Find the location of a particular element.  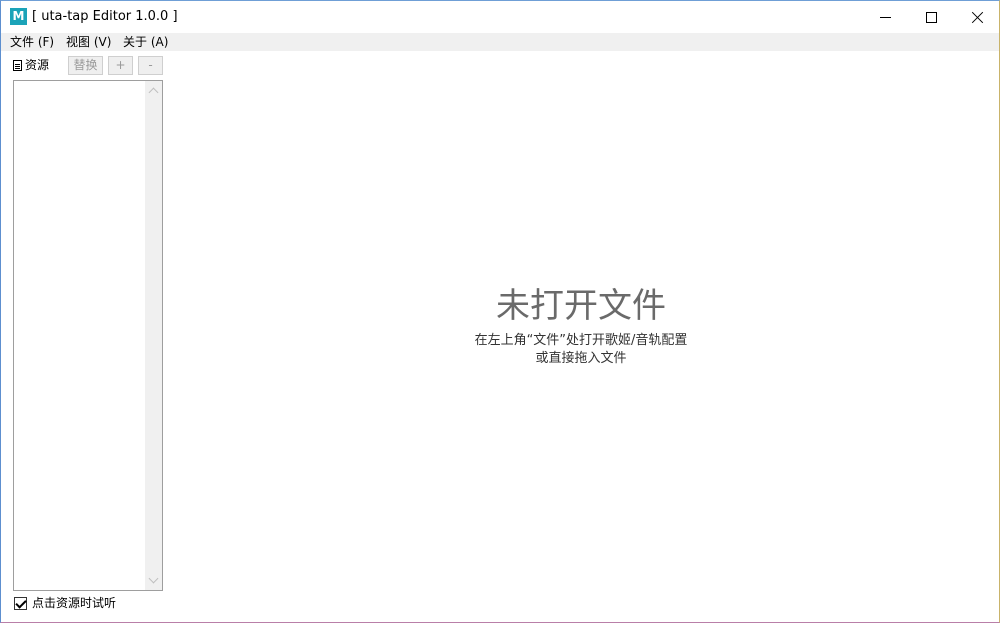

maximize-button is located at coordinates (931, 17).